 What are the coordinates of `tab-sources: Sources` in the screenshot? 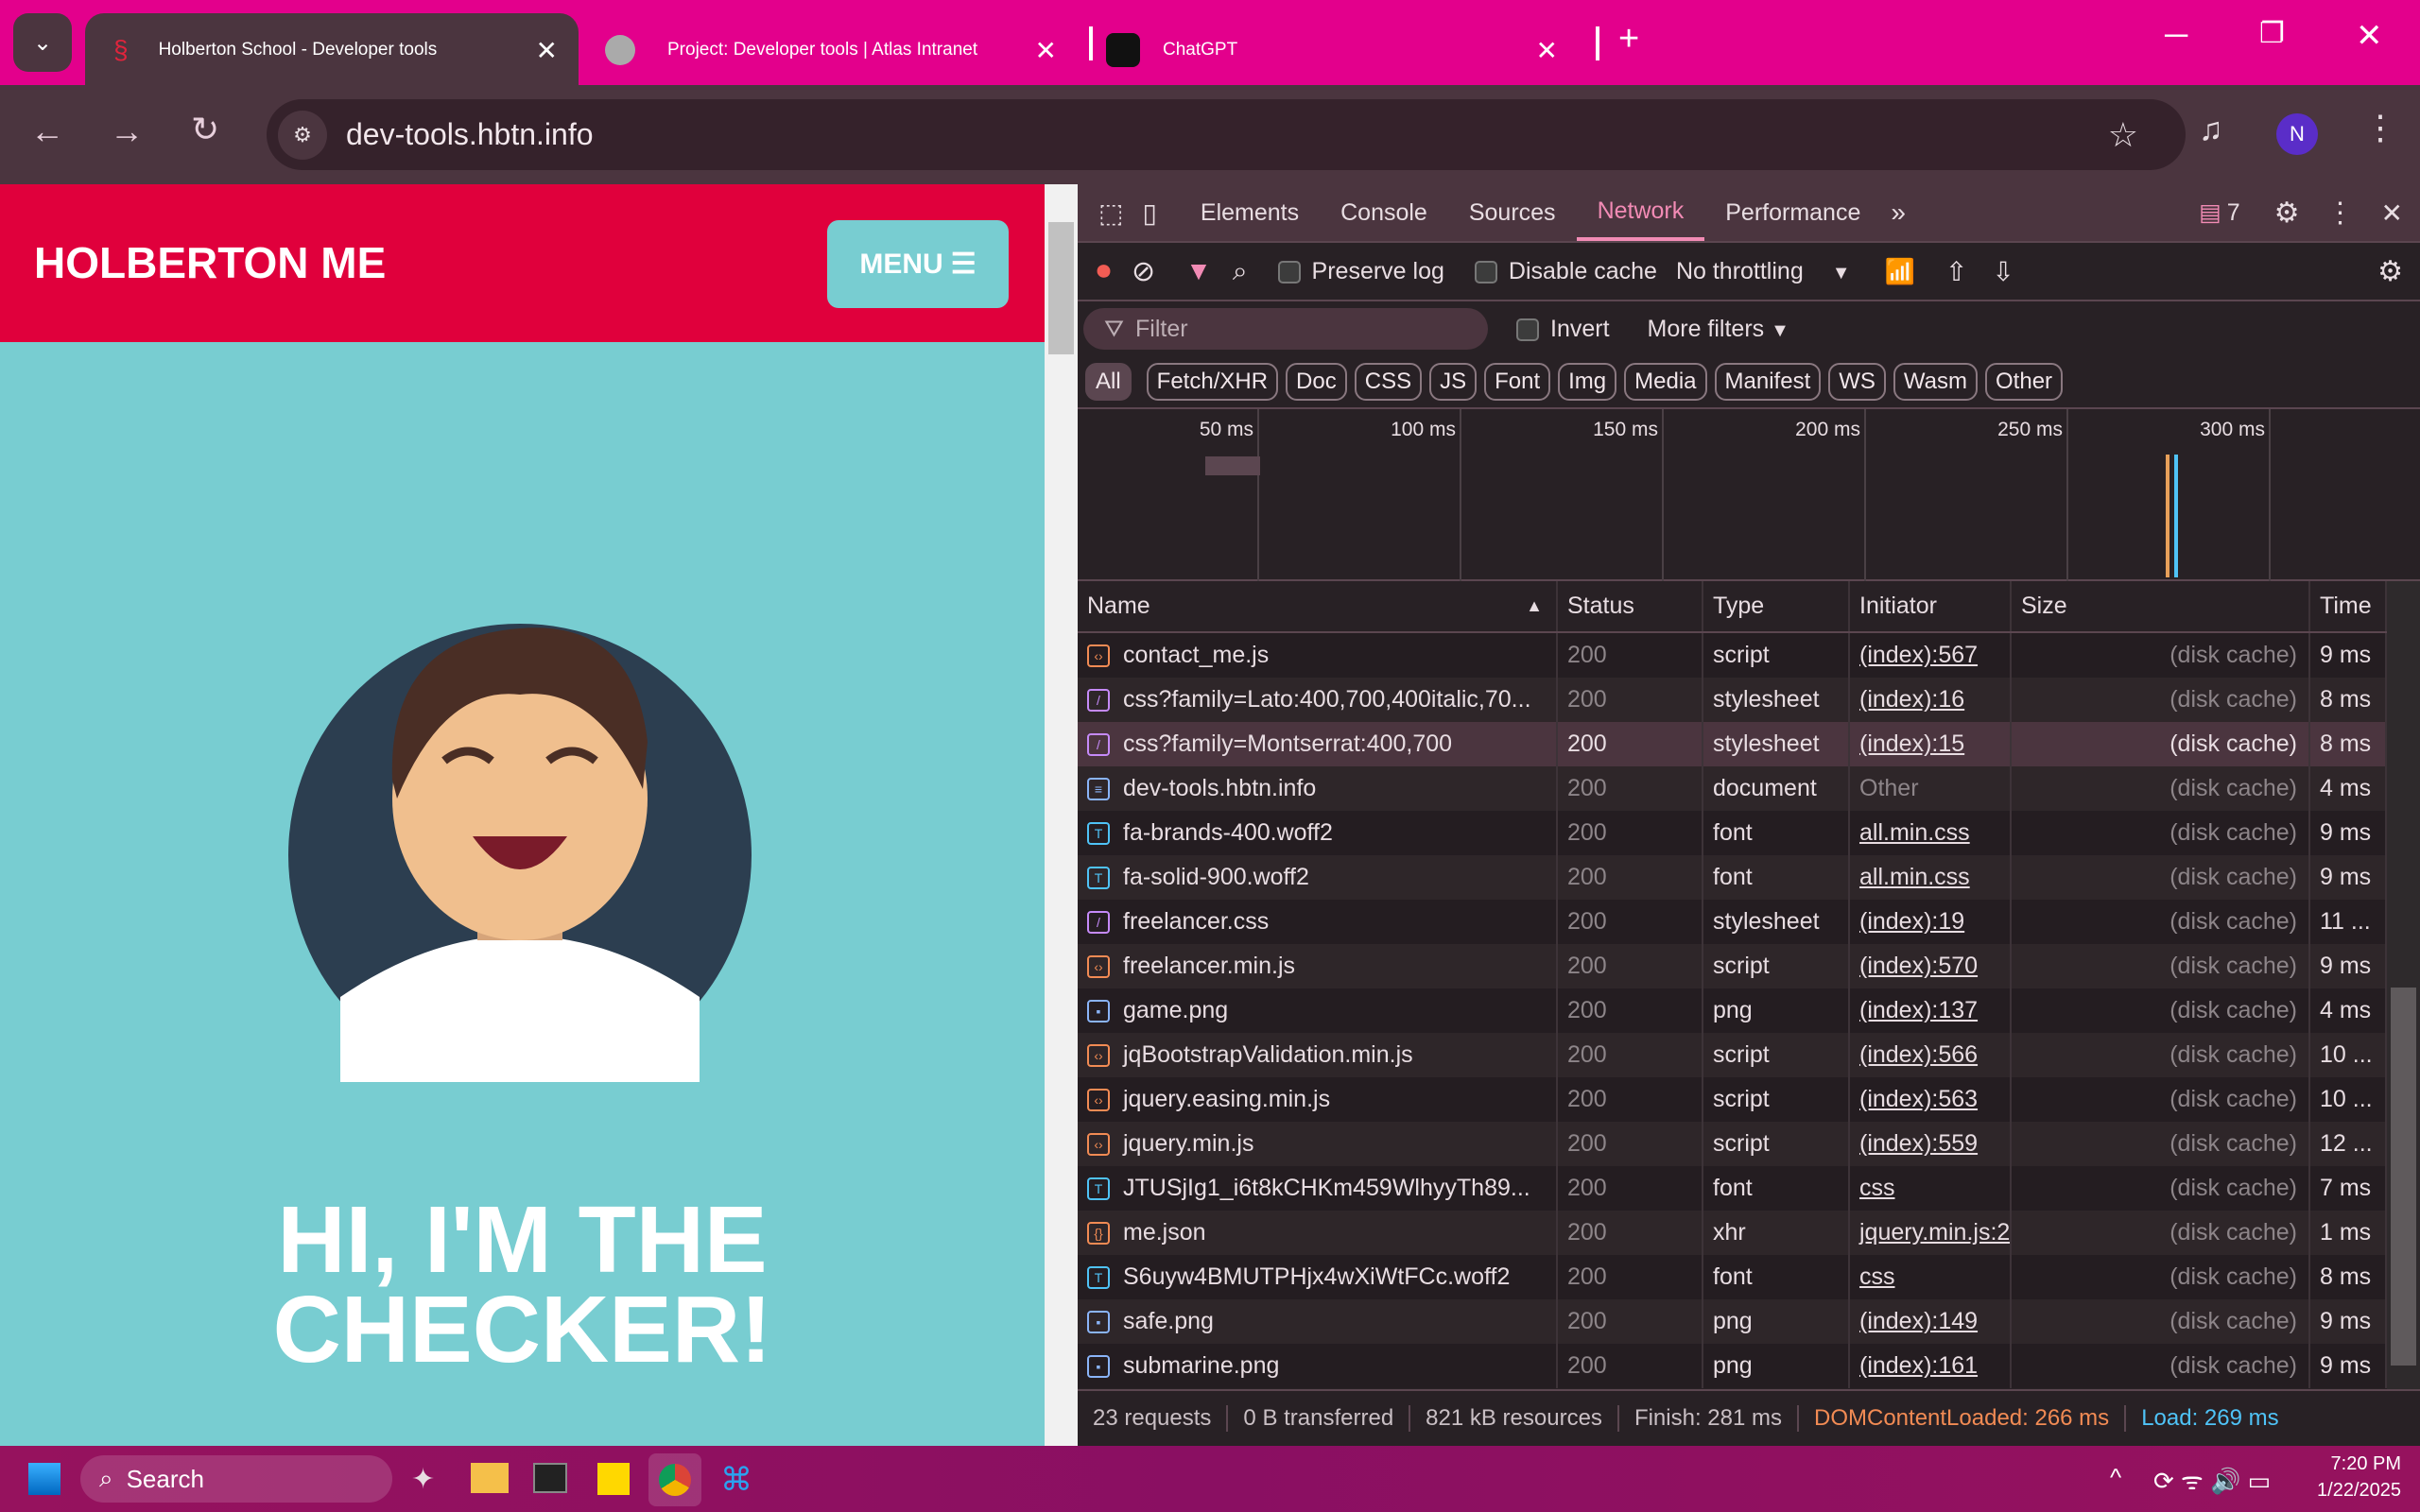 It's located at (1512, 212).